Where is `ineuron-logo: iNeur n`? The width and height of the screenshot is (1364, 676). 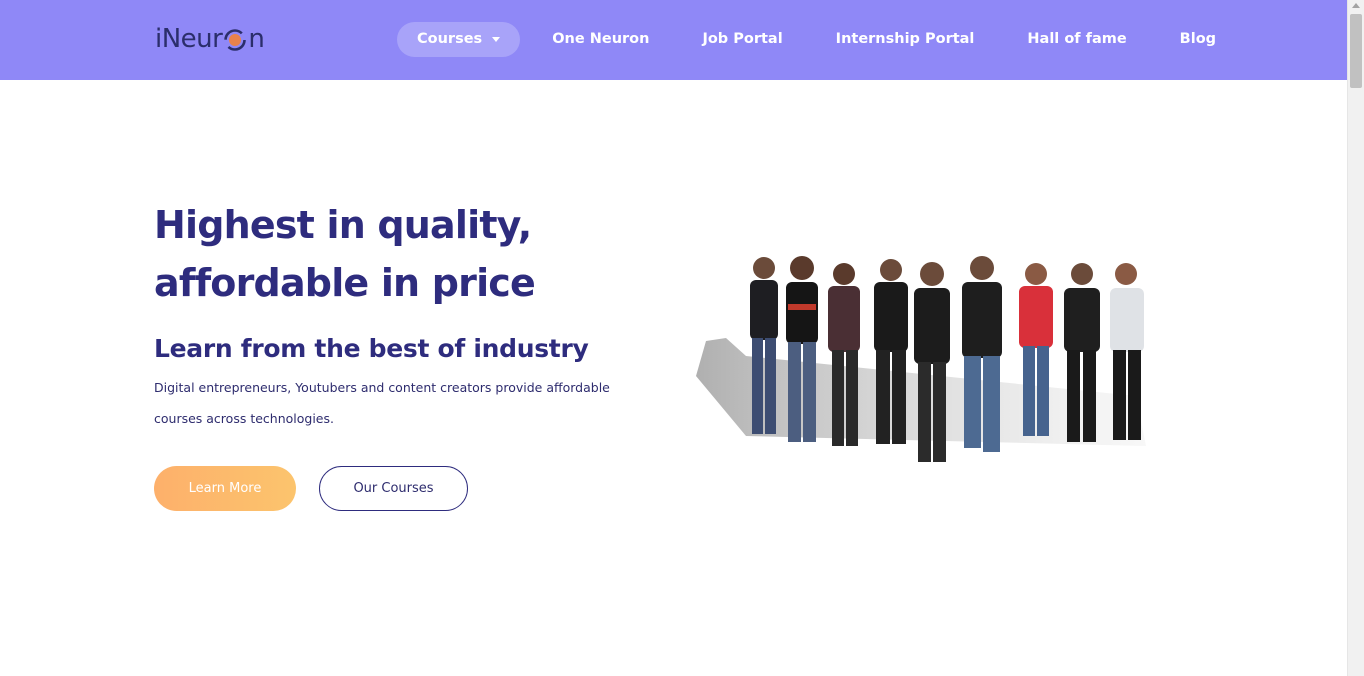 ineuron-logo: iNeur n is located at coordinates (210, 39).